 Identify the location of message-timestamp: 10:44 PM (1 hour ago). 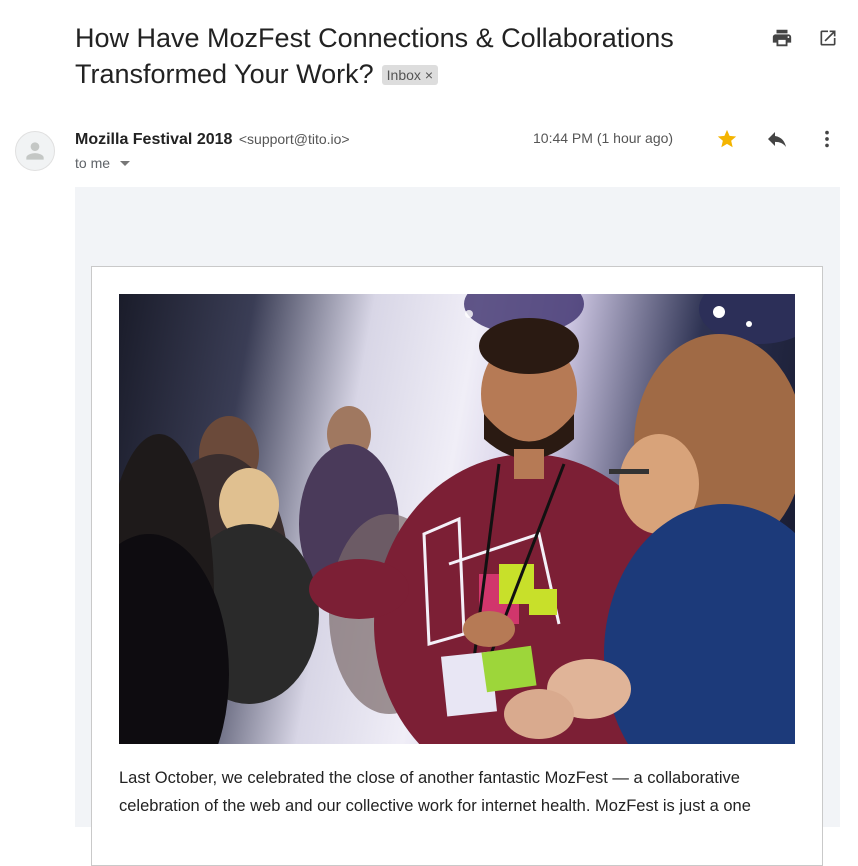
(603, 138).